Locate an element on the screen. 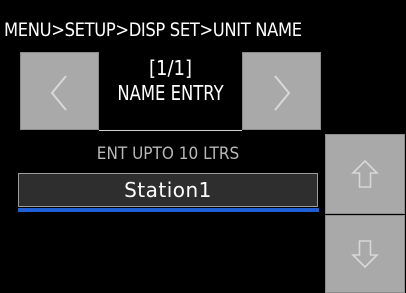 The width and height of the screenshot is (406, 293). entry-hint: ENT UPTO 10 LTRS is located at coordinates (168, 154).